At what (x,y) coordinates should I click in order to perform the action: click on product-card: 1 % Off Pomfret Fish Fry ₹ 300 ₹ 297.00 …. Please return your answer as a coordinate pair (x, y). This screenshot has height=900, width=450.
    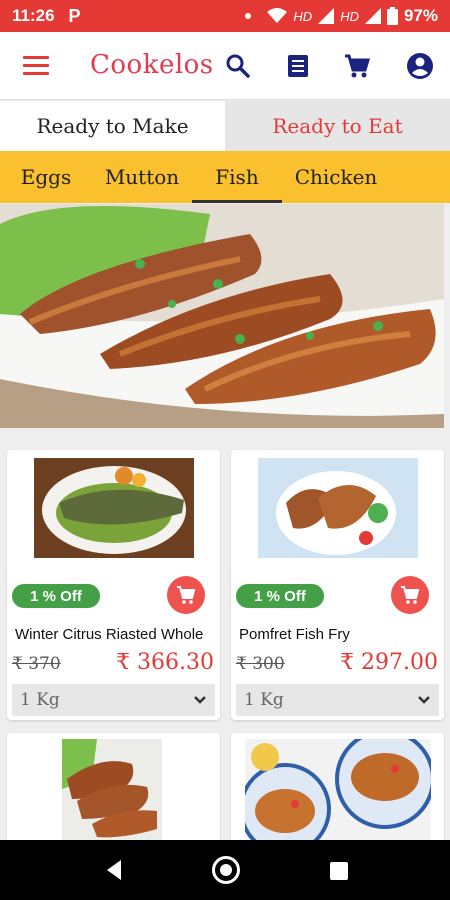
    Looking at the image, I should click on (337, 585).